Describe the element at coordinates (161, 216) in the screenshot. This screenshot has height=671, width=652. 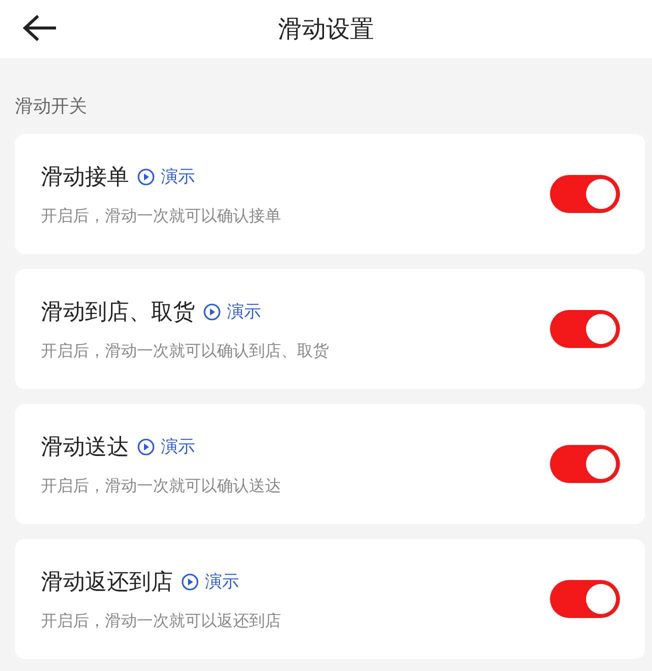
I see `setting-description: 开启后，滑动一次就可以确认接单` at that location.